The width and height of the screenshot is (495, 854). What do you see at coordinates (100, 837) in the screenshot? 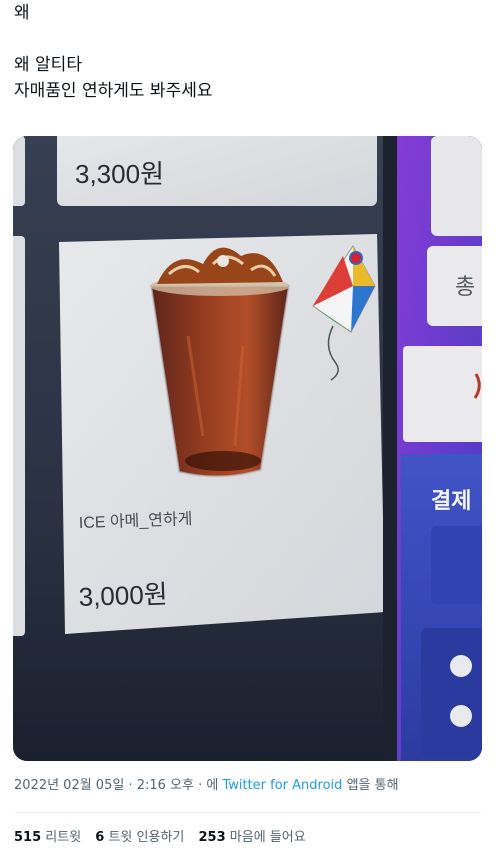
I see `quotes-count: 6` at bounding box center [100, 837].